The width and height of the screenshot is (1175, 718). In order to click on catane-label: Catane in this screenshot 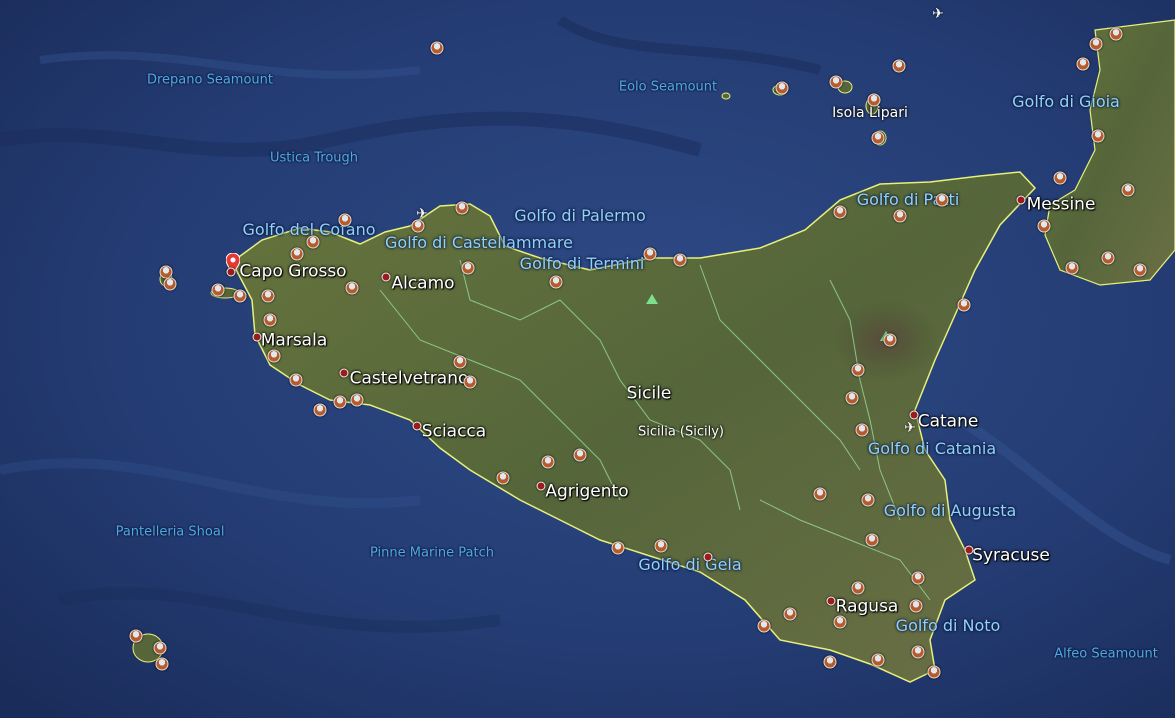, I will do `click(948, 422)`.